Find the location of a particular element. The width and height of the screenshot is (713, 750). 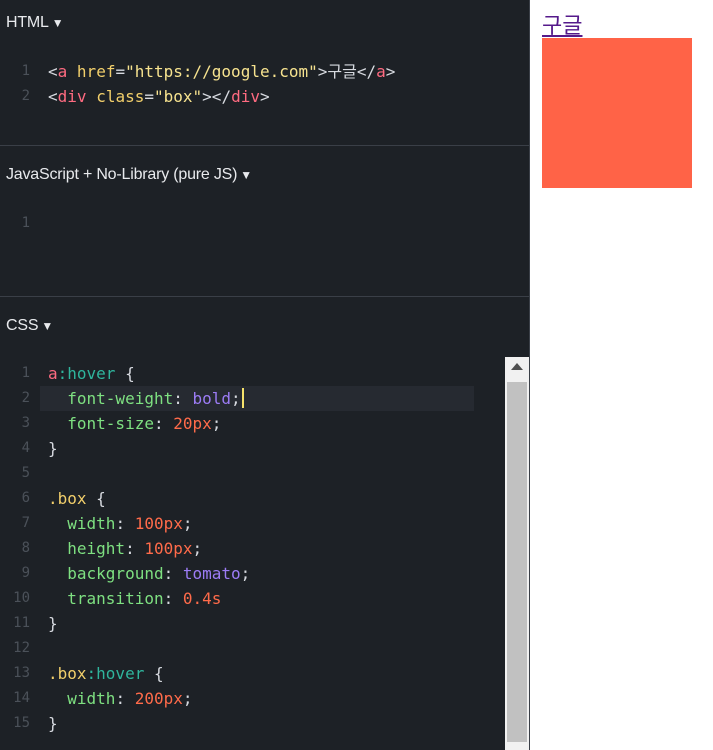

code-line: 1 a:hover { is located at coordinates (265, 373).